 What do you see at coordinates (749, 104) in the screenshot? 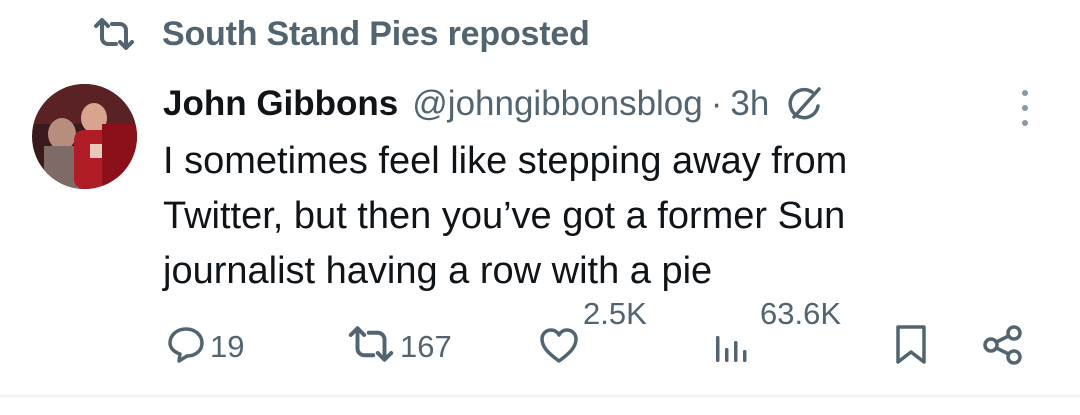
I see `tweet-timestamp: 3h` at bounding box center [749, 104].